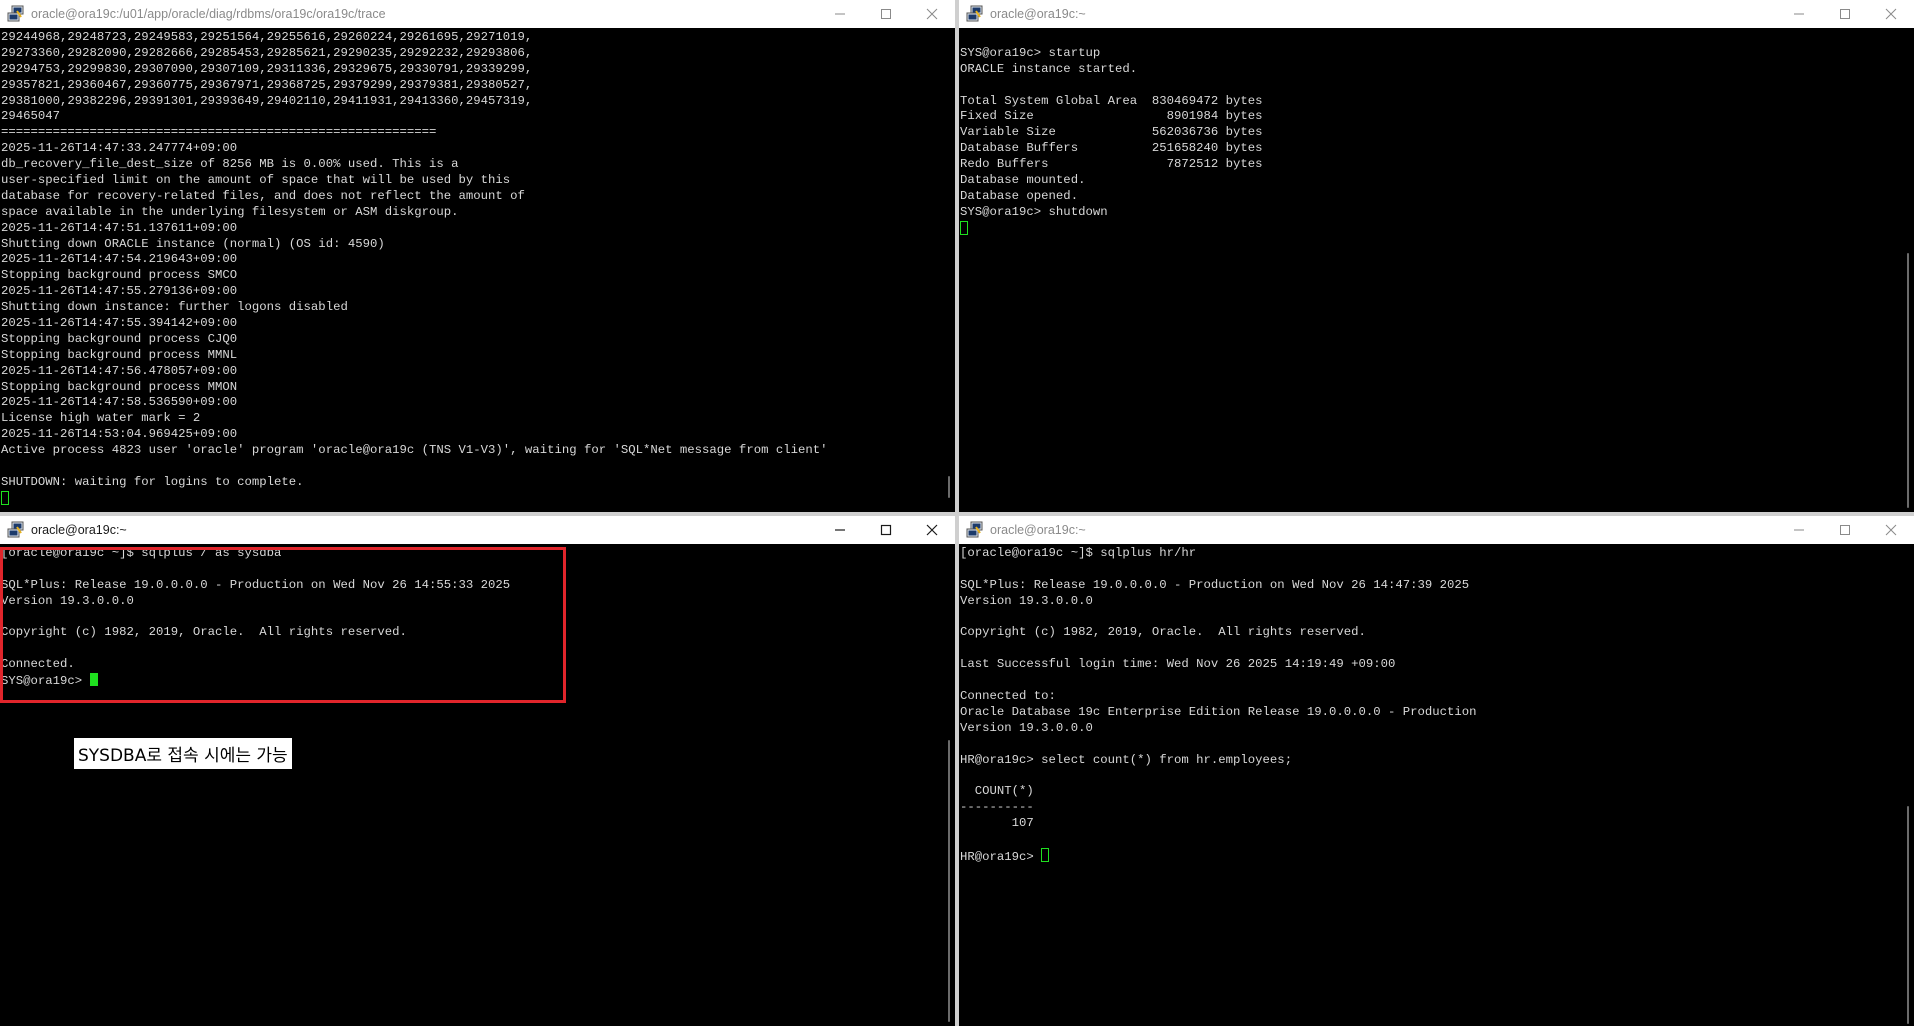 This screenshot has height=1026, width=1914. I want to click on terminal-line: 2025-11-26T14:47:51.137611+09:00, so click(119, 227).